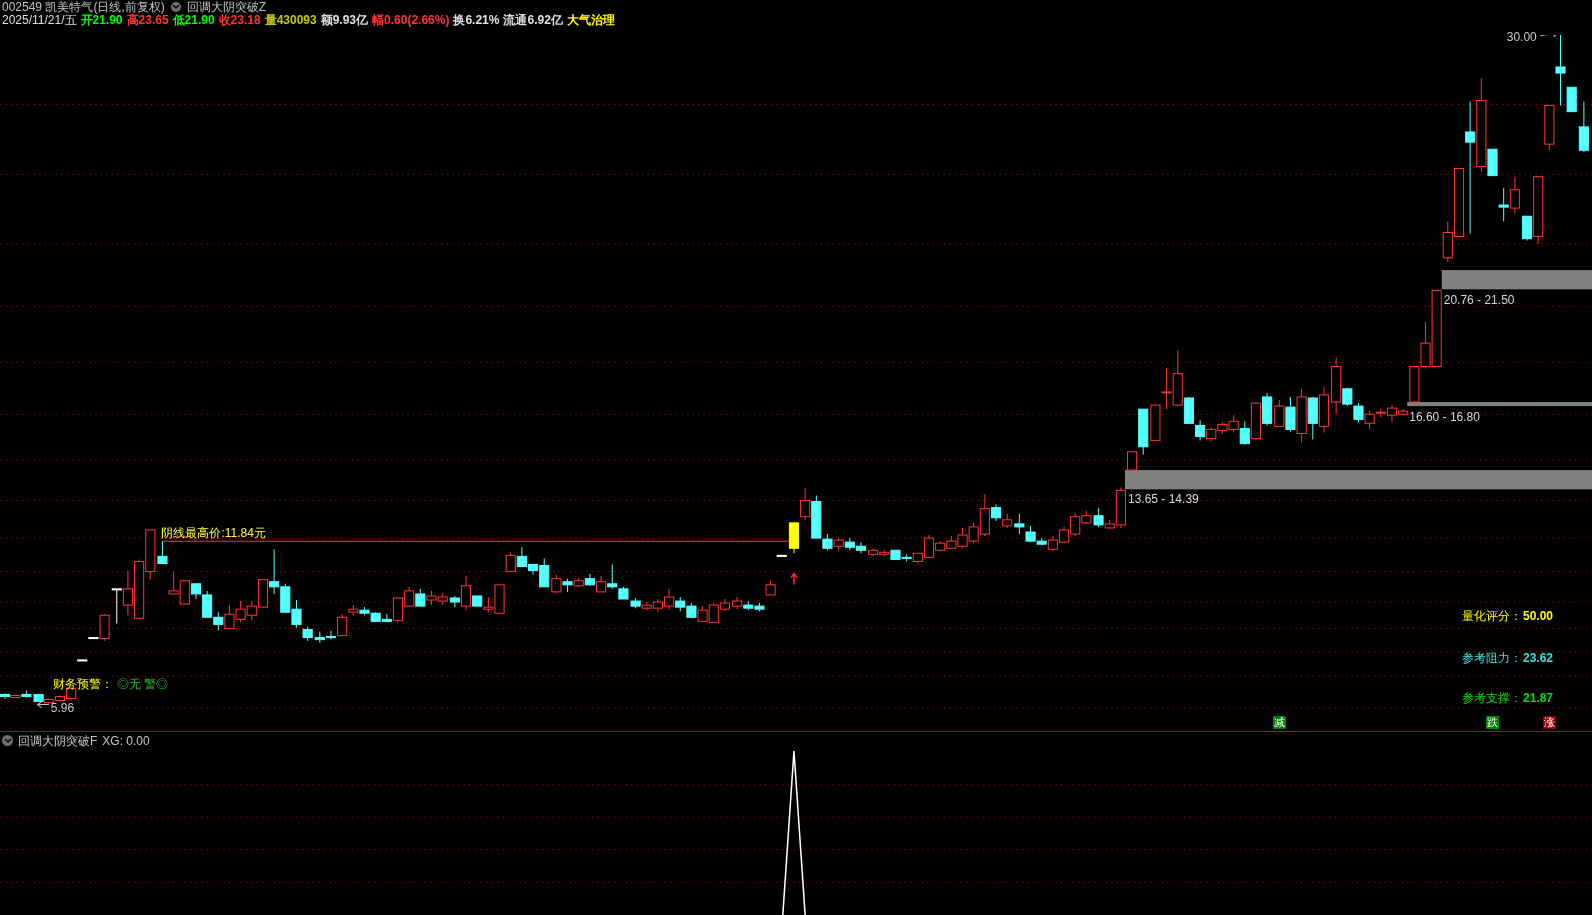  I want to click on quote-field: 额9.93亿, so click(344, 20).